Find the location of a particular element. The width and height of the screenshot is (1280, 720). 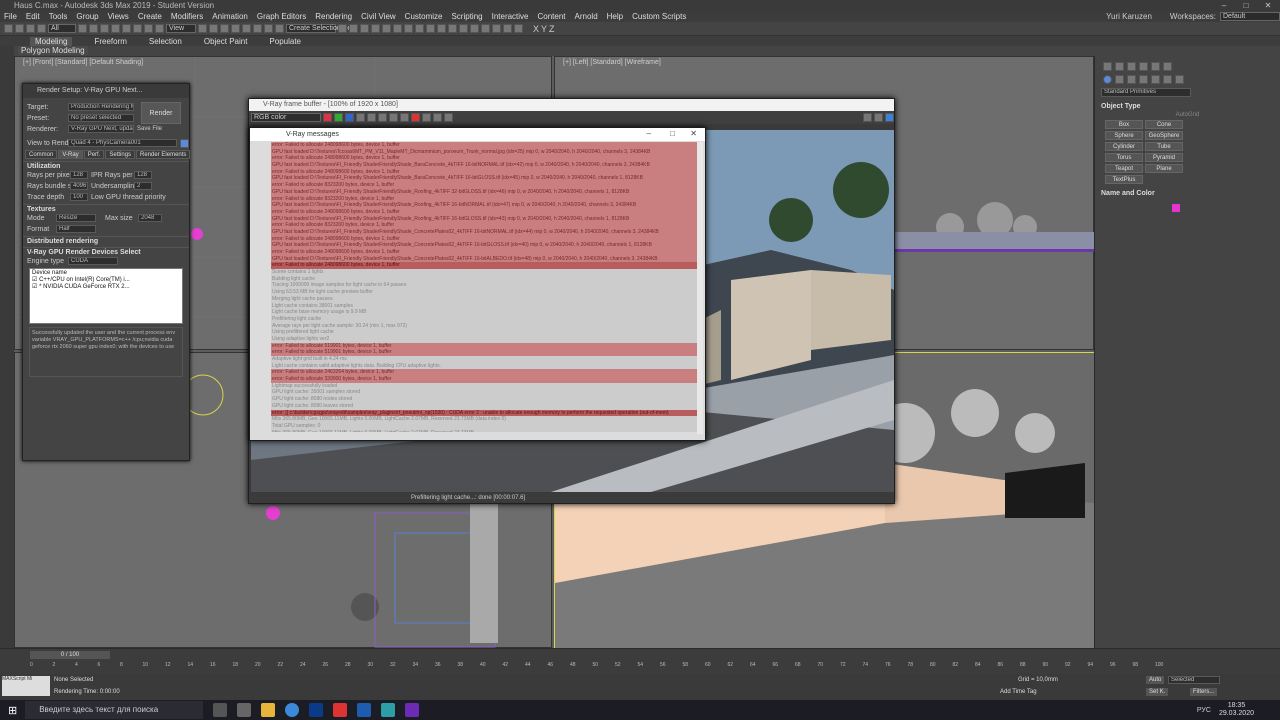

renderer-select: V-Ray GPU Next, update is located at coordinates (101, 129).